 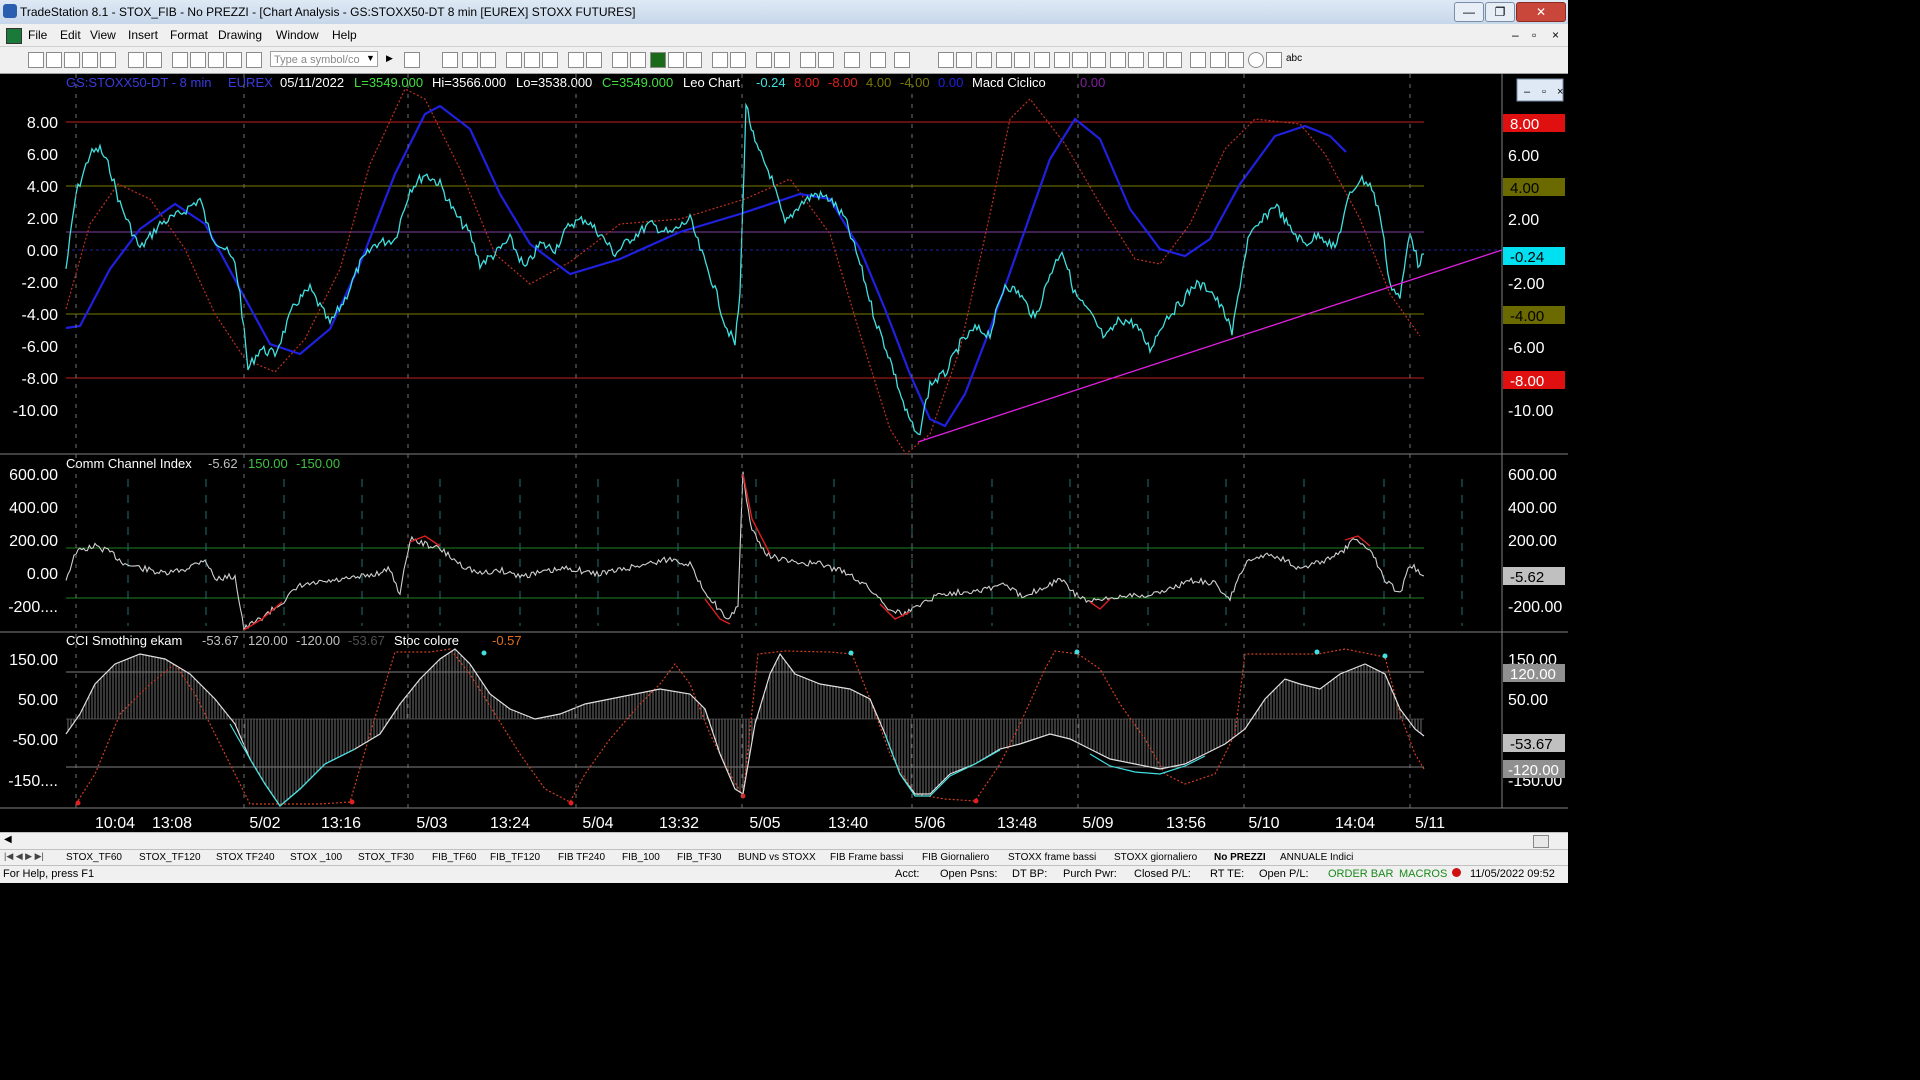 I want to click on workspace-tab: STOXX giornaliero, so click(x=1155, y=858).